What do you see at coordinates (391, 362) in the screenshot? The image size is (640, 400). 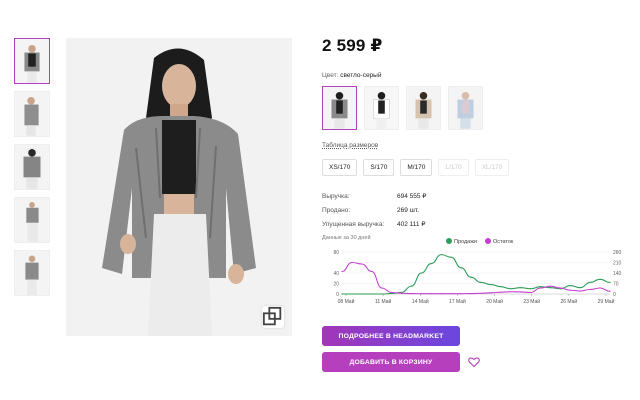 I see `add-to-cart-button: ДОБАВИТЬ В КОРЗИНУ` at bounding box center [391, 362].